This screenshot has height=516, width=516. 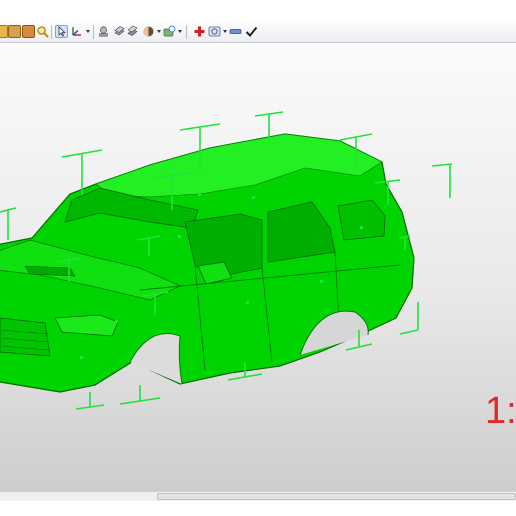 I want to click on rectangle-icon, so click(x=235, y=31).